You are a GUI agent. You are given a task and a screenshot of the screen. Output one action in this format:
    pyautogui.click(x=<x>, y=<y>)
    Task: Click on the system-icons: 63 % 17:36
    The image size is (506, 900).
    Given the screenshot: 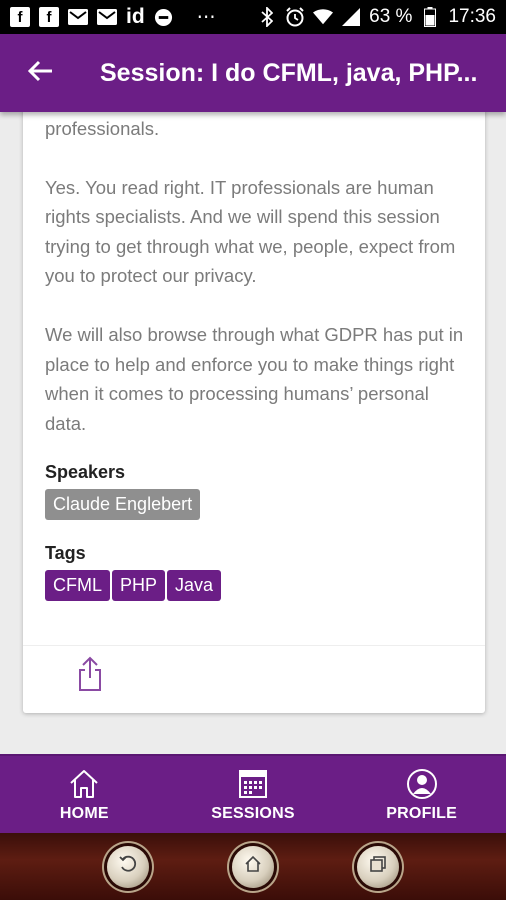 What is the action you would take?
    pyautogui.click(x=376, y=17)
    